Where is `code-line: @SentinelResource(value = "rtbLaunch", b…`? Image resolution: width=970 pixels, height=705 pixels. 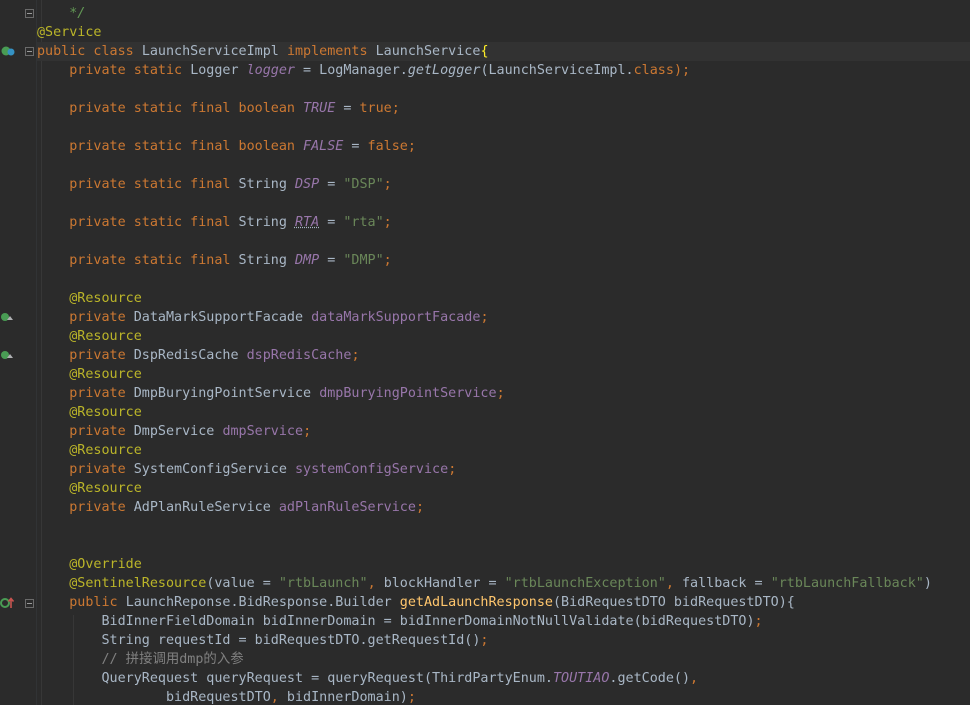
code-line: @SentinelResource(value = "rtbLaunch", b… is located at coordinates (503, 583).